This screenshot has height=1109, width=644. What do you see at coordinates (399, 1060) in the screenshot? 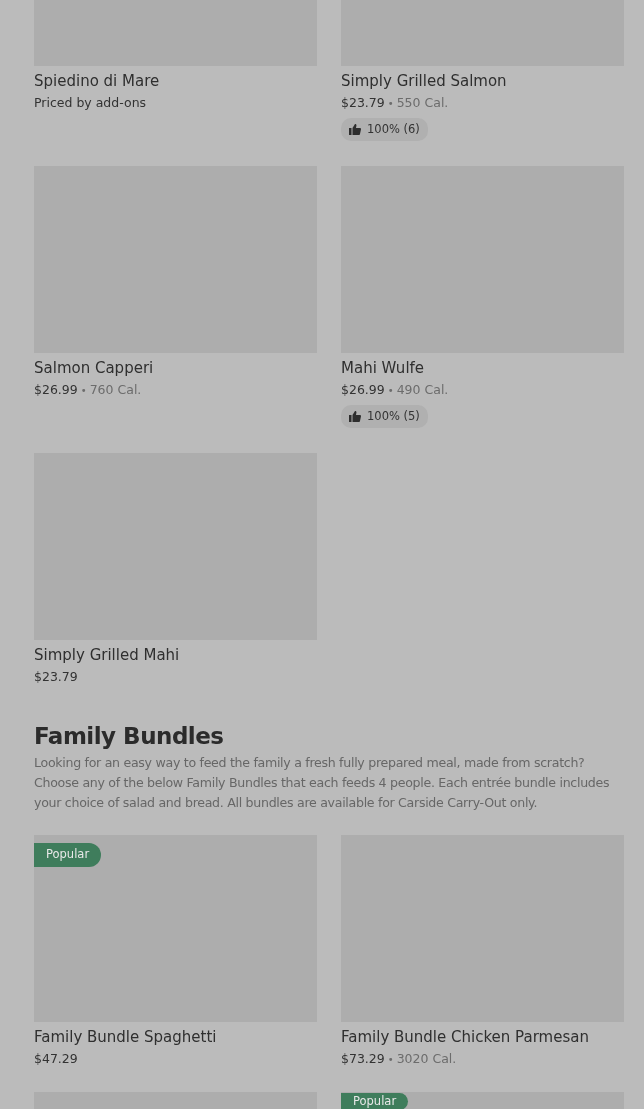
I see `item-price: $73.29 • 3020 Cal.` at bounding box center [399, 1060].